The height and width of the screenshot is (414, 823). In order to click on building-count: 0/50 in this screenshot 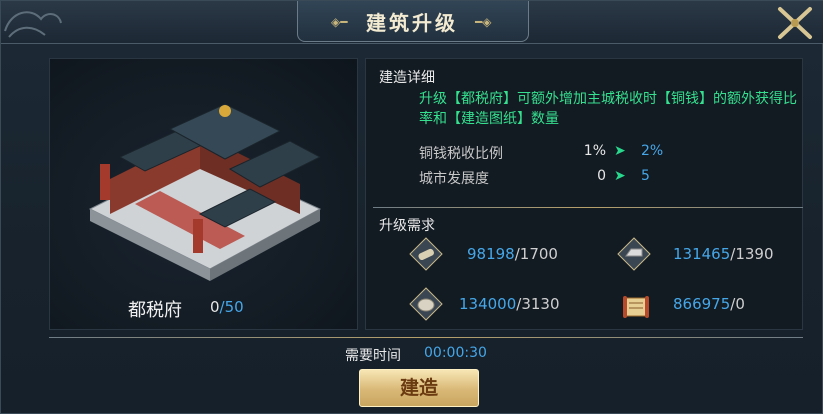, I will do `click(227, 307)`.